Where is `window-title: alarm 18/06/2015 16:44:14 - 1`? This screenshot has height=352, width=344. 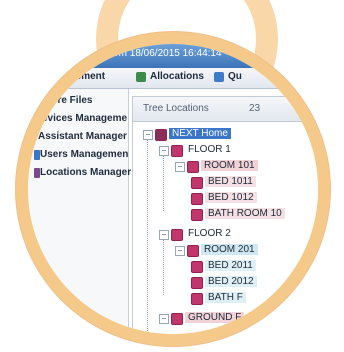 window-title: alarm 18/06/2015 16:44:14 - 1 is located at coordinates (169, 53).